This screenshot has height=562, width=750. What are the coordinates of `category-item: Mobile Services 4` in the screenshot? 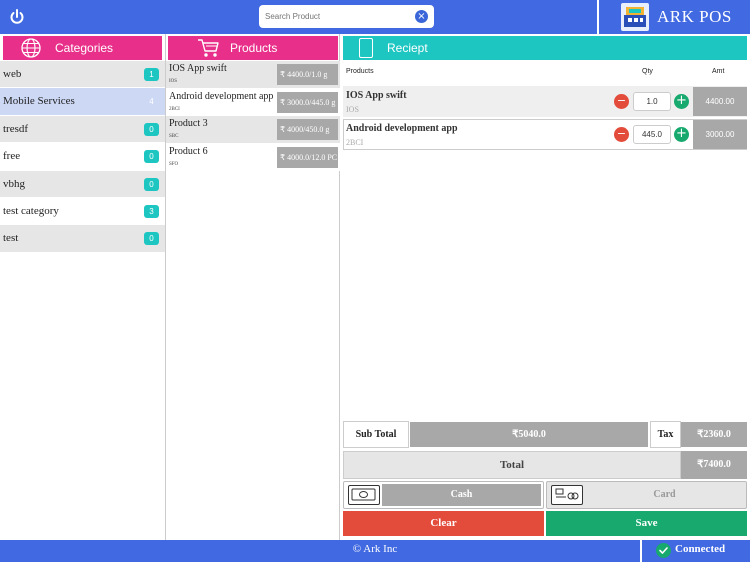 It's located at (82, 102).